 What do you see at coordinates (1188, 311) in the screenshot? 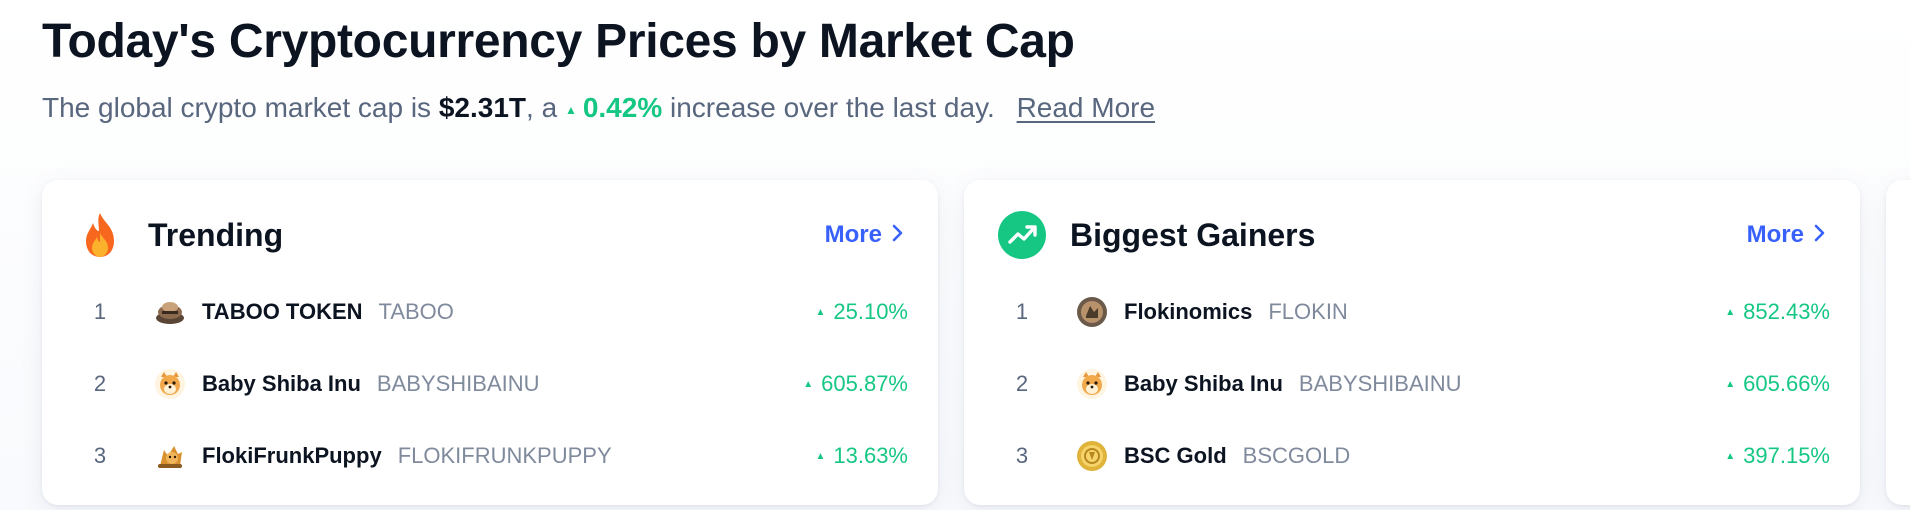
I see `coin-name: Flokinomics` at bounding box center [1188, 311].